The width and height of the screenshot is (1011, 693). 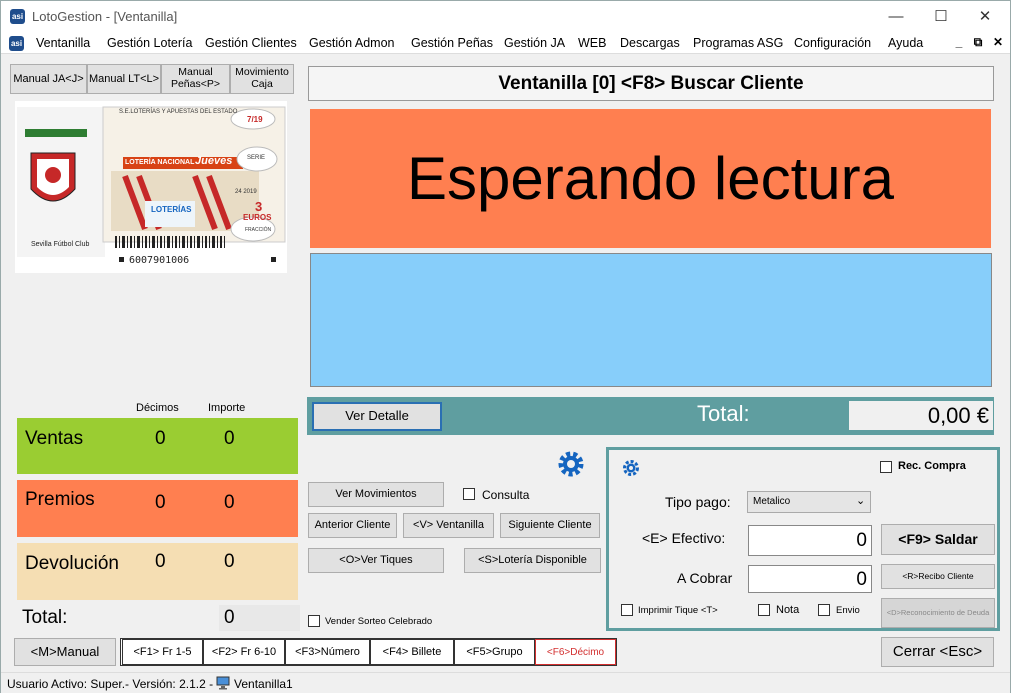 I want to click on status-ventanilla: Ventanilla1, so click(x=263, y=684).